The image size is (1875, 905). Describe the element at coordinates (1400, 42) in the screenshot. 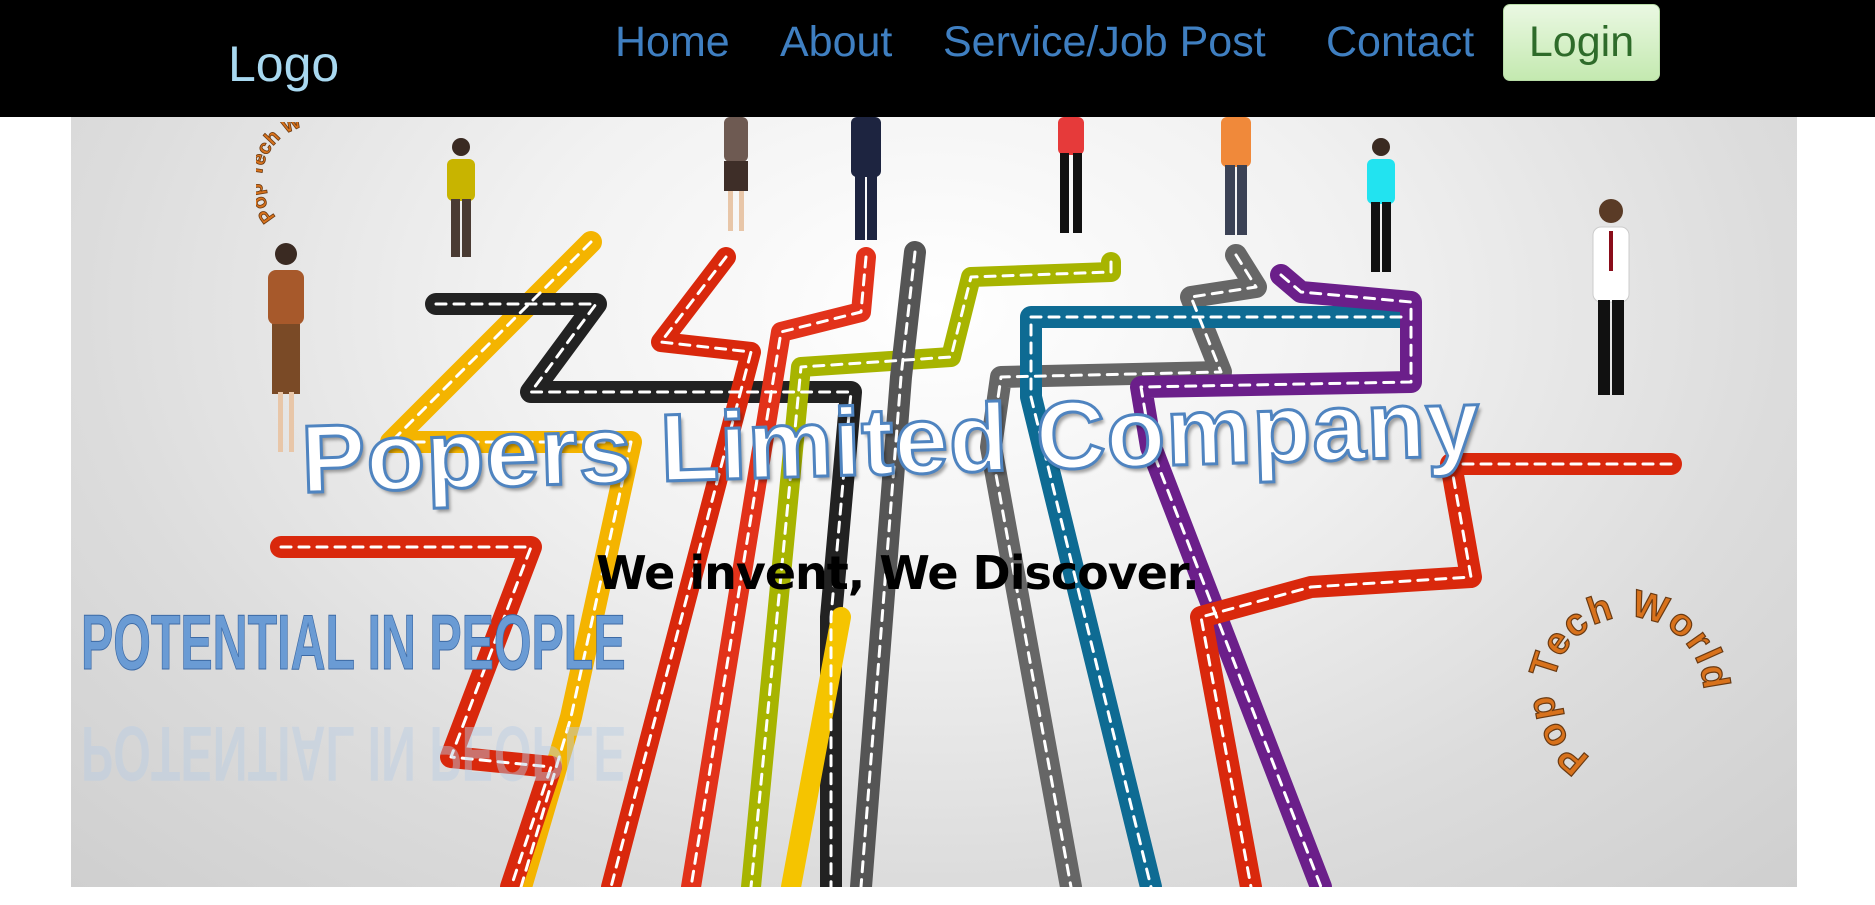

I see `nav-link-contact: Contact` at that location.